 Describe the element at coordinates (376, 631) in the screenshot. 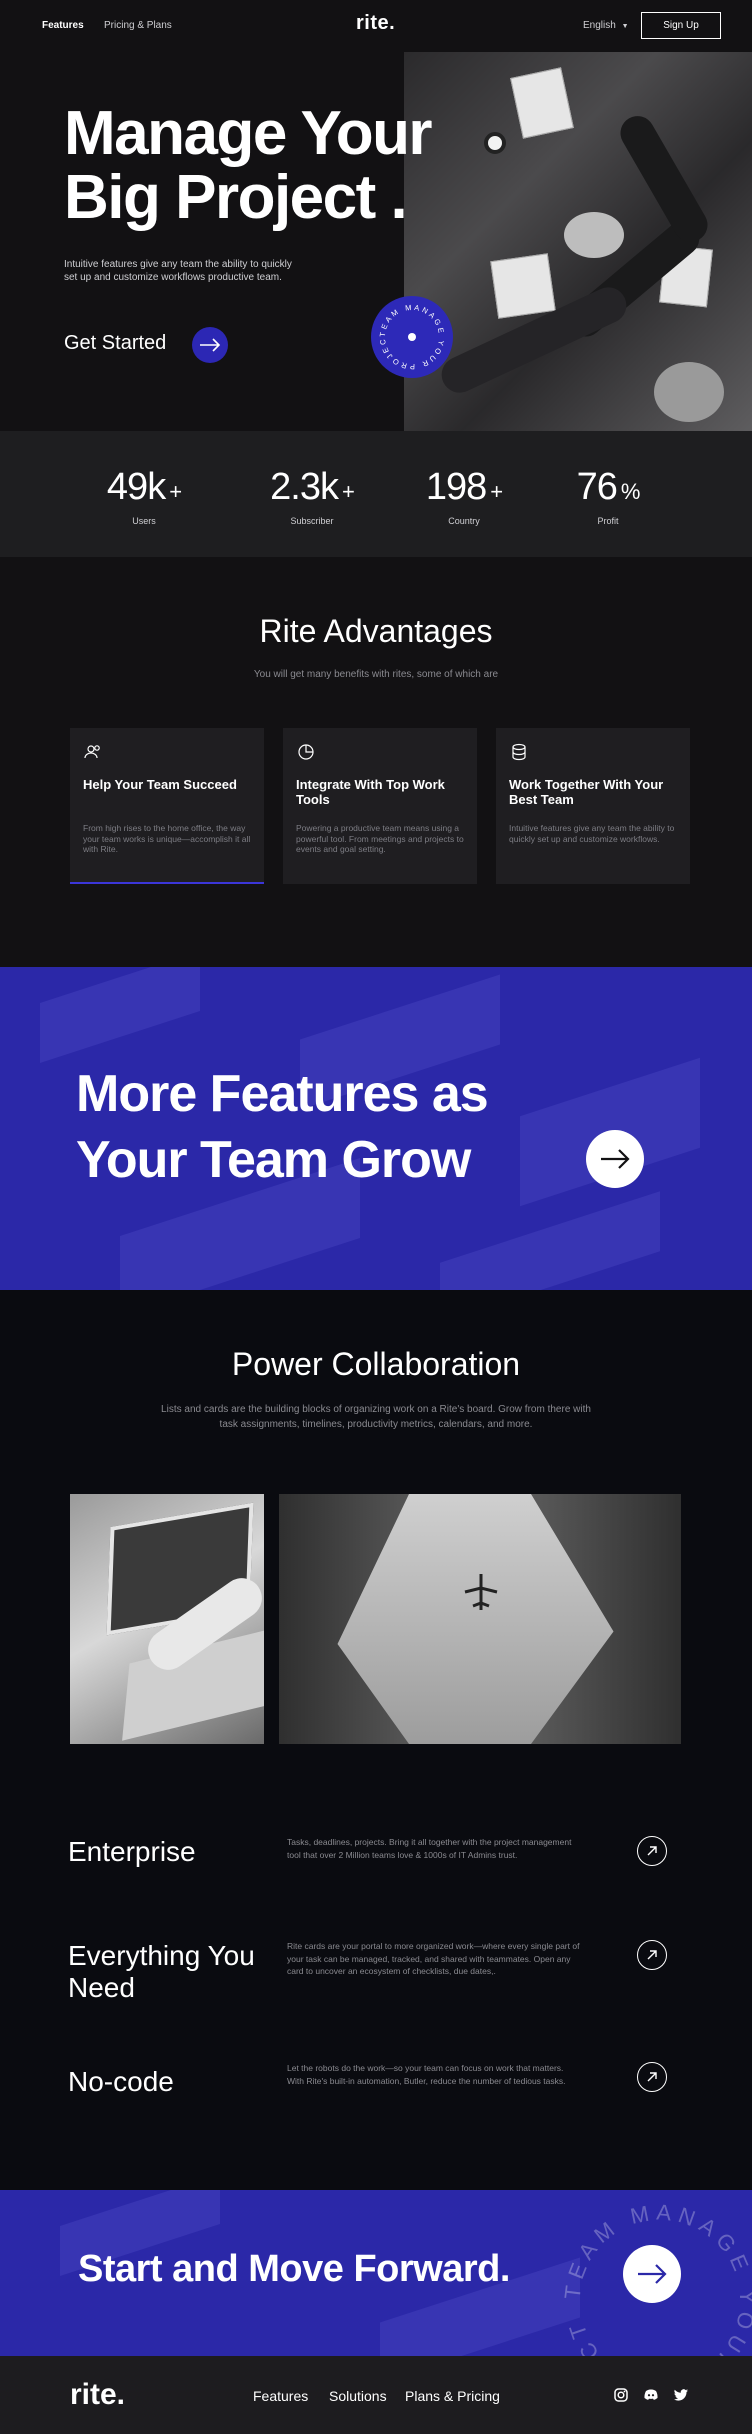

I see `advantages-title: Rite Advantages` at that location.